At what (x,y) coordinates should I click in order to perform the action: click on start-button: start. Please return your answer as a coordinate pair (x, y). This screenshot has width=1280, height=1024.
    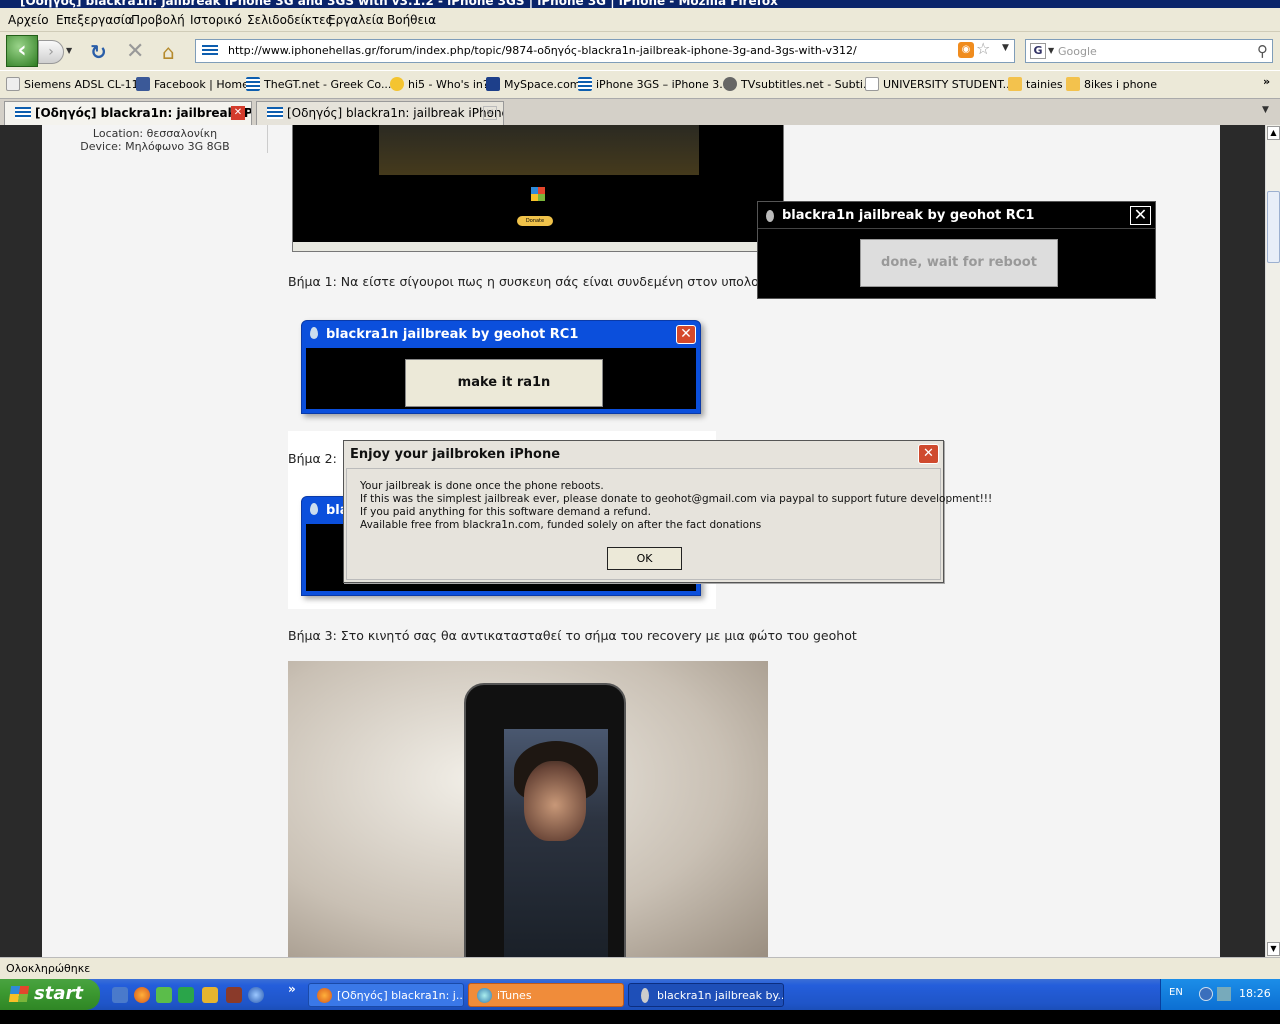
    Looking at the image, I should click on (50, 994).